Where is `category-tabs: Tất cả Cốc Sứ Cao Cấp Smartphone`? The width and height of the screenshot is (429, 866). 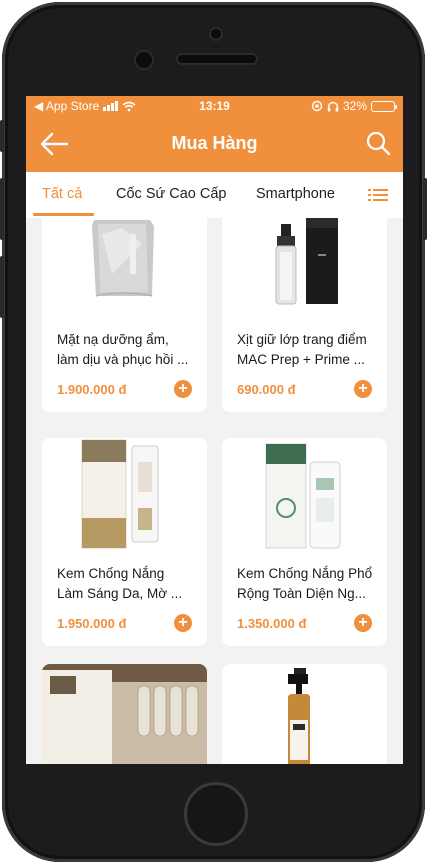 category-tabs: Tất cả Cốc Sứ Cao Cấp Smartphone is located at coordinates (214, 195).